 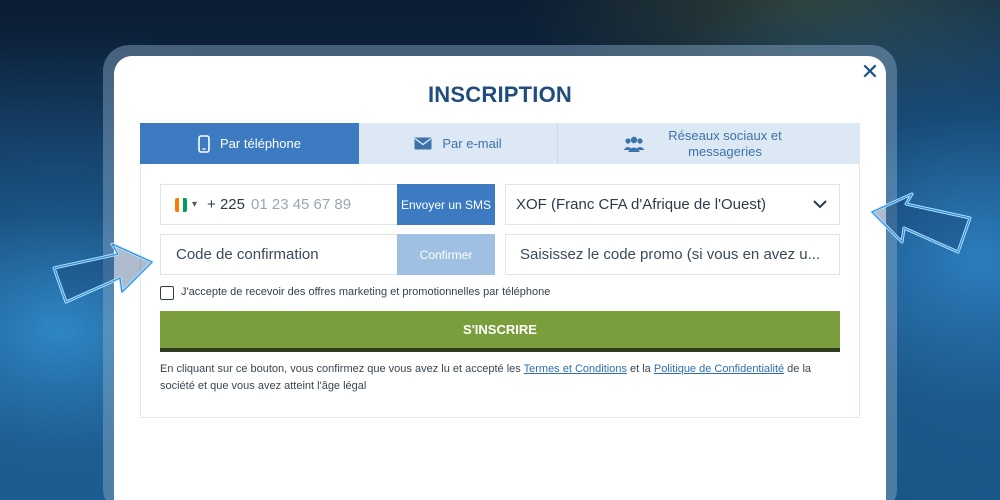 I want to click on currency-value: XOF (Franc CFA d'Afrique de l'Ouest), so click(x=641, y=204).